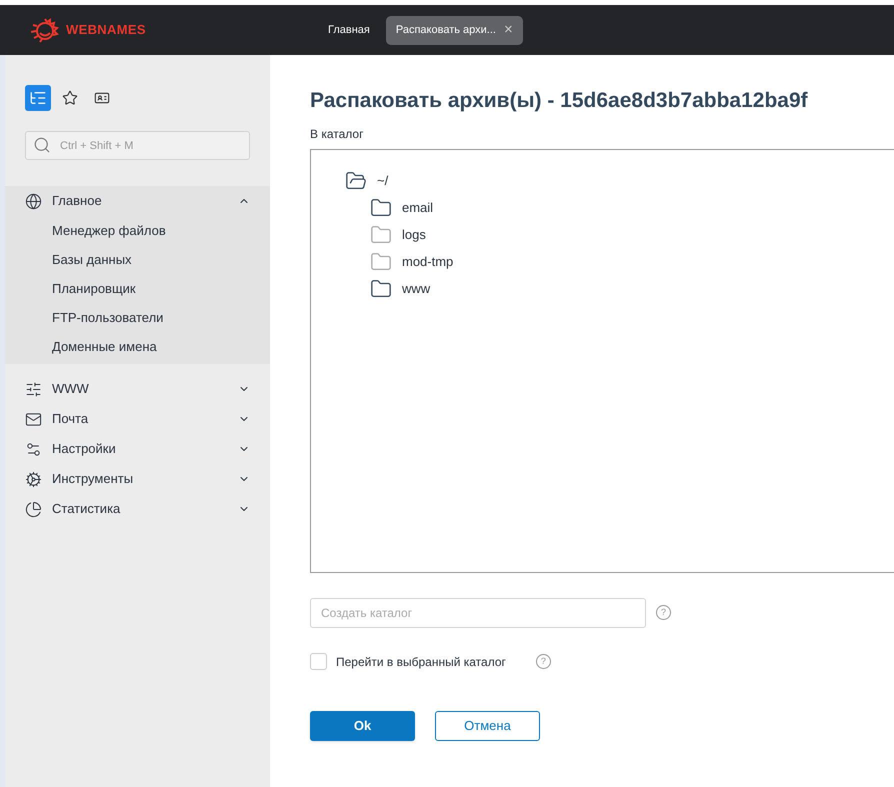 Image resolution: width=894 pixels, height=787 pixels. What do you see at coordinates (454, 30) in the screenshot?
I see `tab: Распаковать архи... ×` at bounding box center [454, 30].